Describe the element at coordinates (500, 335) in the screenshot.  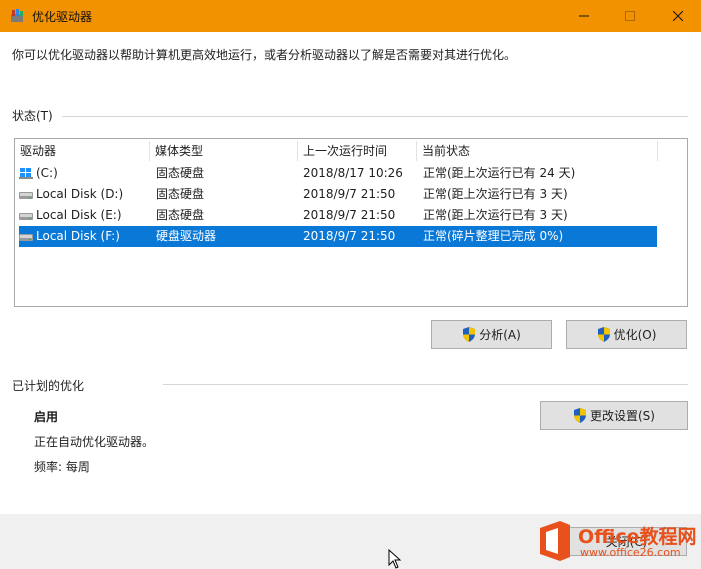
I see `analyze-label: 分析(A)` at that location.